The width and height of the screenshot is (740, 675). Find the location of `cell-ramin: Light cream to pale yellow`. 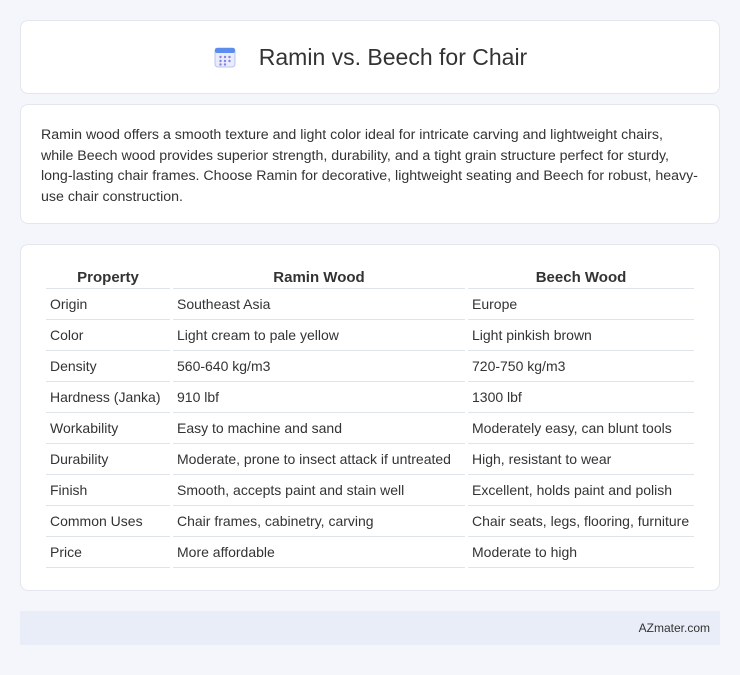

cell-ramin: Light cream to pale yellow is located at coordinates (319, 335).